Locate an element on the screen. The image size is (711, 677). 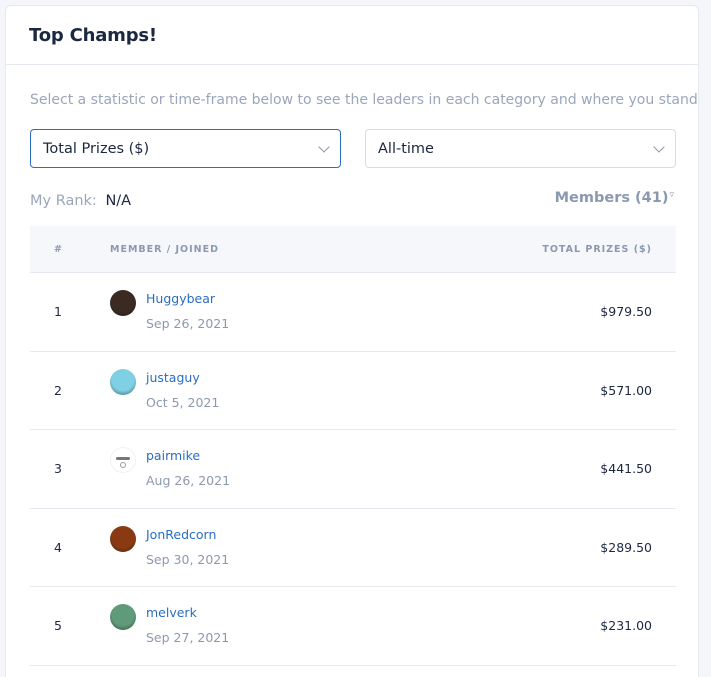
member-name-link: melverk is located at coordinates (187, 613).